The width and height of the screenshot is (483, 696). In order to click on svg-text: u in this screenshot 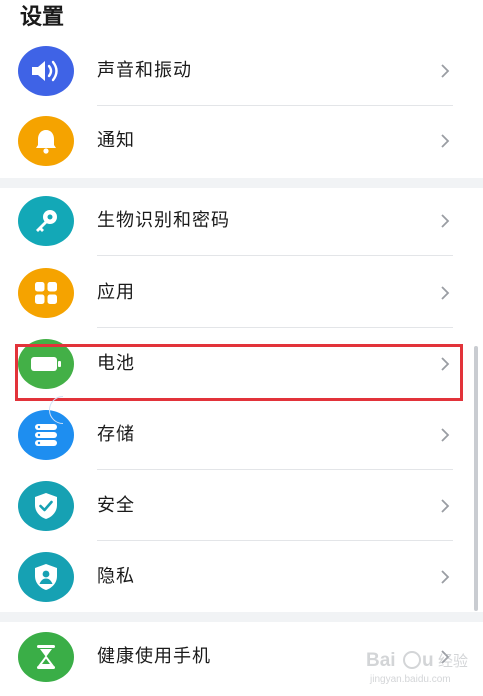, I will do `click(428, 660)`.